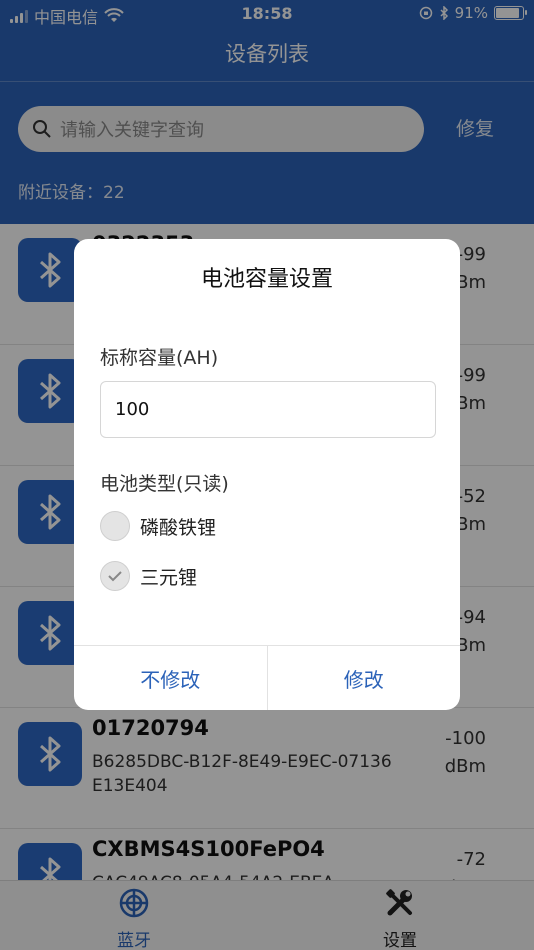  Describe the element at coordinates (178, 527) in the screenshot. I see `option-label: 磷酸铁锂` at that location.